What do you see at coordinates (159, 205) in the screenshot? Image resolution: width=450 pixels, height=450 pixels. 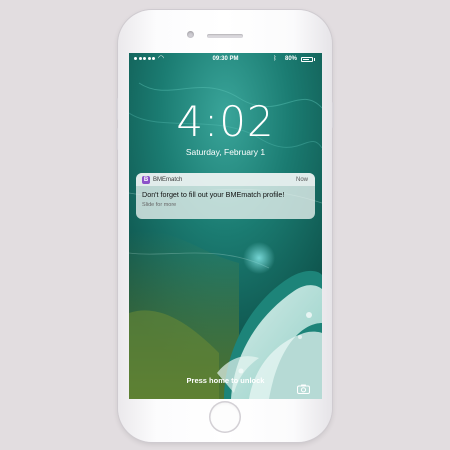 I see `notification-subtext: Slide for more` at bounding box center [159, 205].